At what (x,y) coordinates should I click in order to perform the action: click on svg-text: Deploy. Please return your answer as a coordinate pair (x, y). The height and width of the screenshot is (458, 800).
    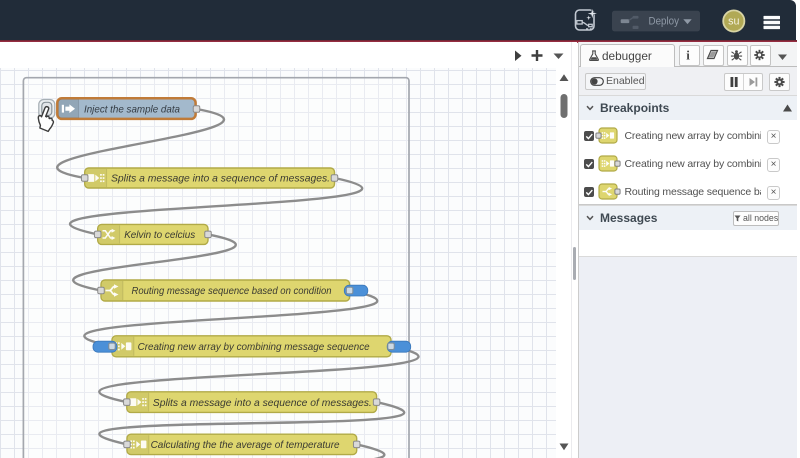
    Looking at the image, I should click on (664, 22).